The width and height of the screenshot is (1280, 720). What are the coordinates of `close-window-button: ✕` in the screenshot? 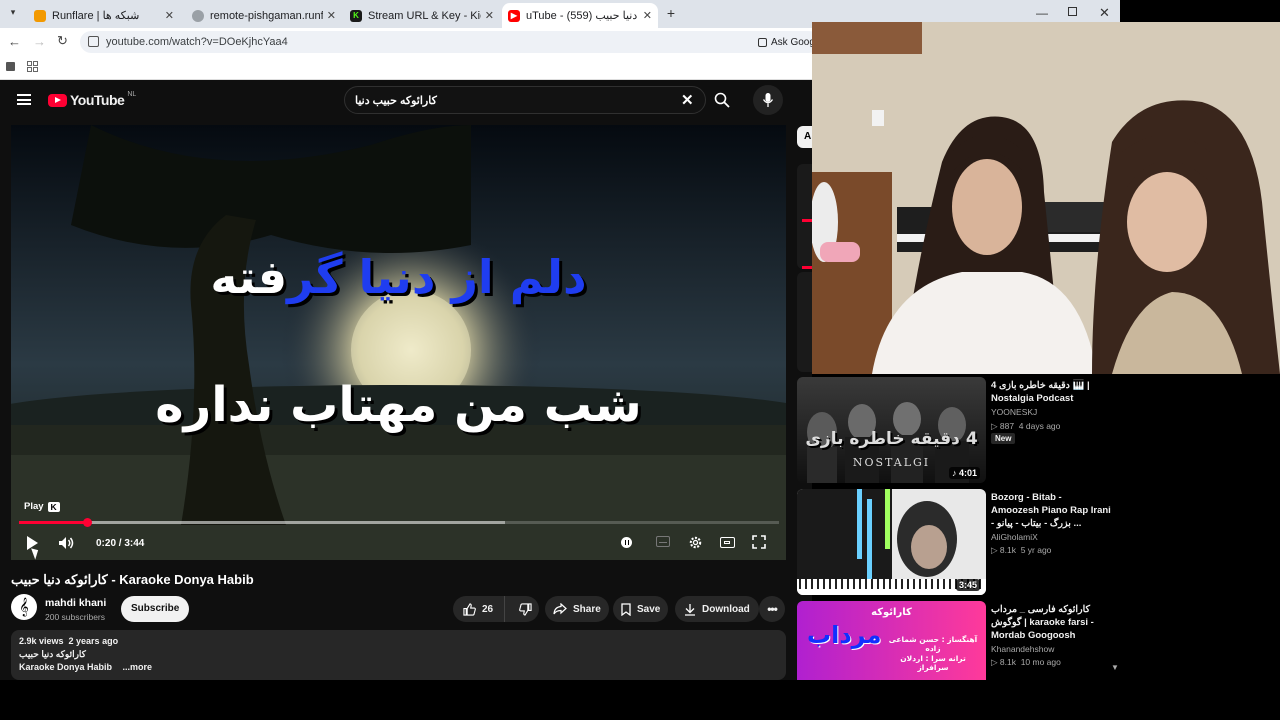 It's located at (1104, 13).